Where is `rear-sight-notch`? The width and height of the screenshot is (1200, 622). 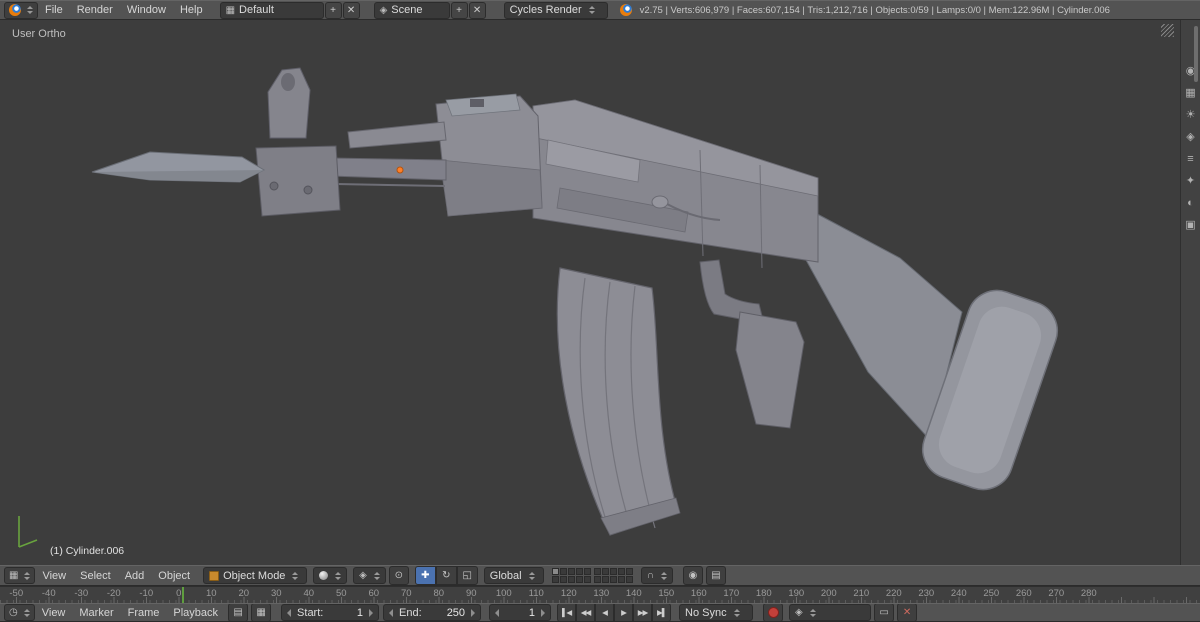 rear-sight-notch is located at coordinates (477, 103).